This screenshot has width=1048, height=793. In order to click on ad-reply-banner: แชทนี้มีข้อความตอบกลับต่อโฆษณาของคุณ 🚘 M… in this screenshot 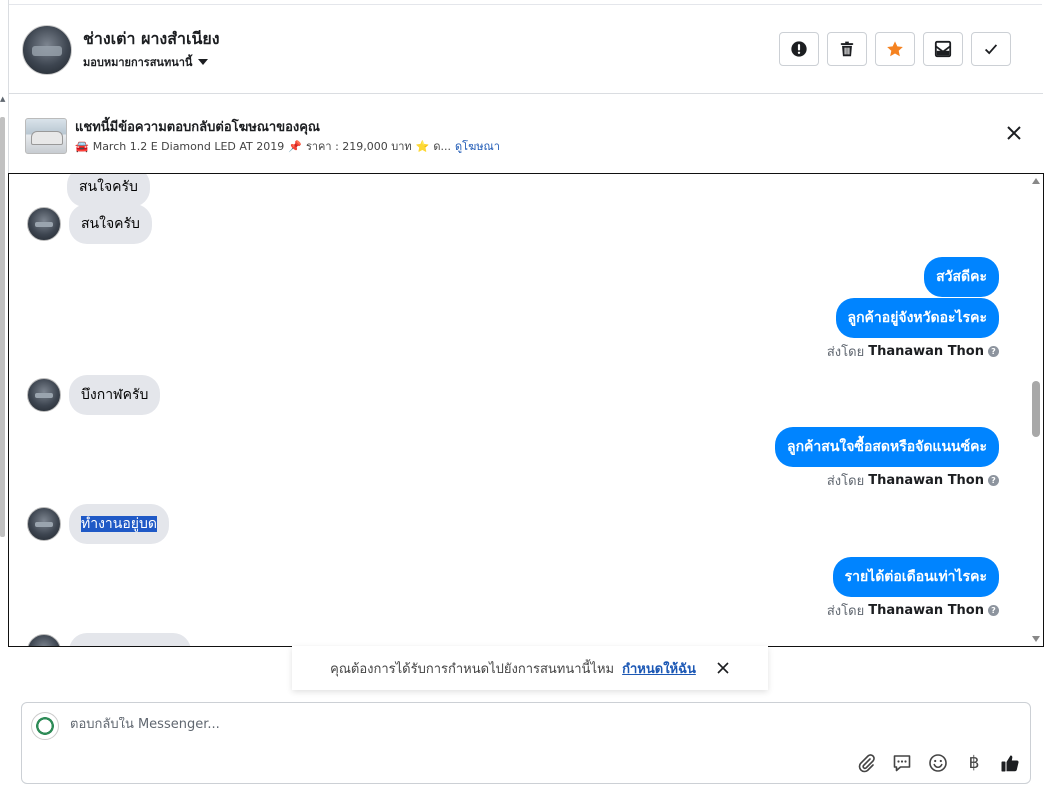, I will do `click(526, 133)`.